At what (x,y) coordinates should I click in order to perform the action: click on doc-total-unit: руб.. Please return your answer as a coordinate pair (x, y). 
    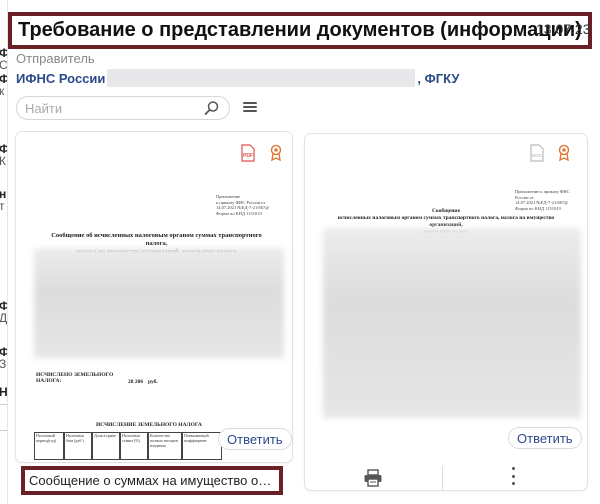
    Looking at the image, I should click on (153, 382).